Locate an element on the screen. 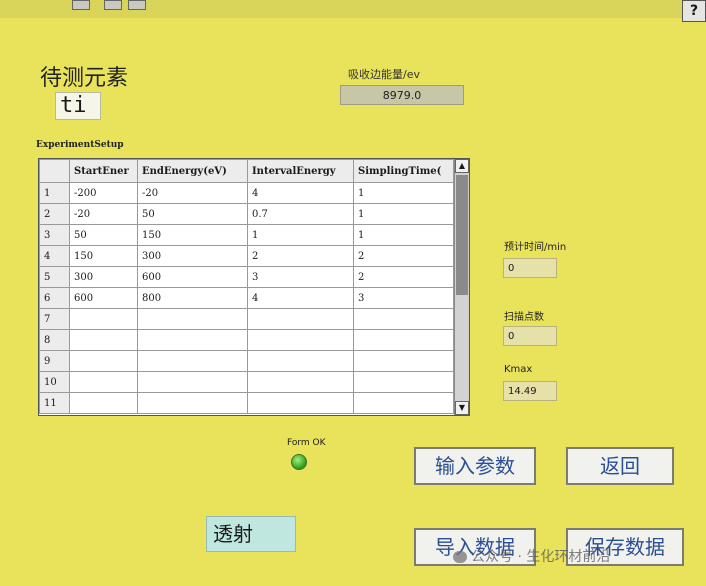 The width and height of the screenshot is (706, 586). cell-start-energy: 300 is located at coordinates (103, 277).